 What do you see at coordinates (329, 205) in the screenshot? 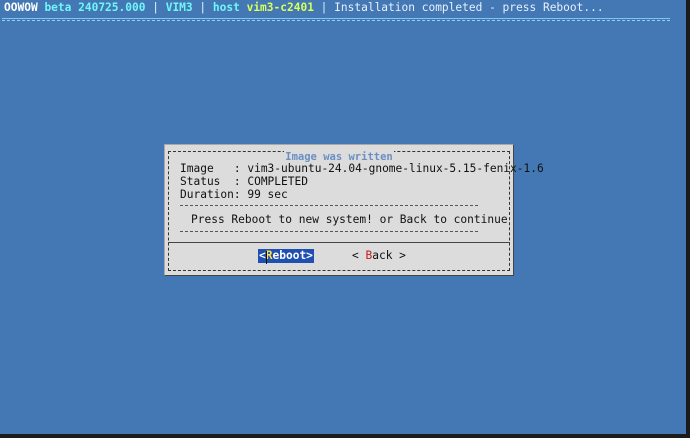
I see `message-divider-top` at bounding box center [329, 205].